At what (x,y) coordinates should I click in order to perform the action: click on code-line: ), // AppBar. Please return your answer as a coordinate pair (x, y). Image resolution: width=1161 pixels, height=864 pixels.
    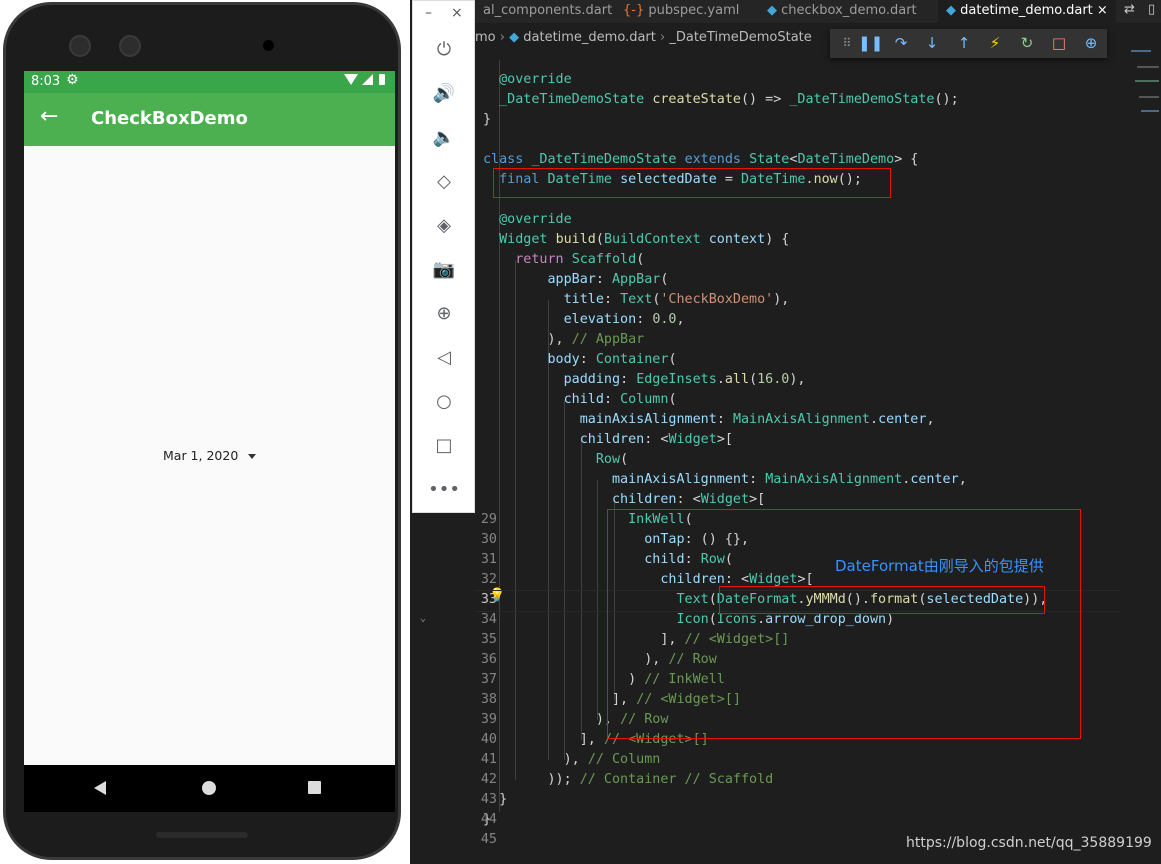
    Looking at the image, I should click on (564, 339).